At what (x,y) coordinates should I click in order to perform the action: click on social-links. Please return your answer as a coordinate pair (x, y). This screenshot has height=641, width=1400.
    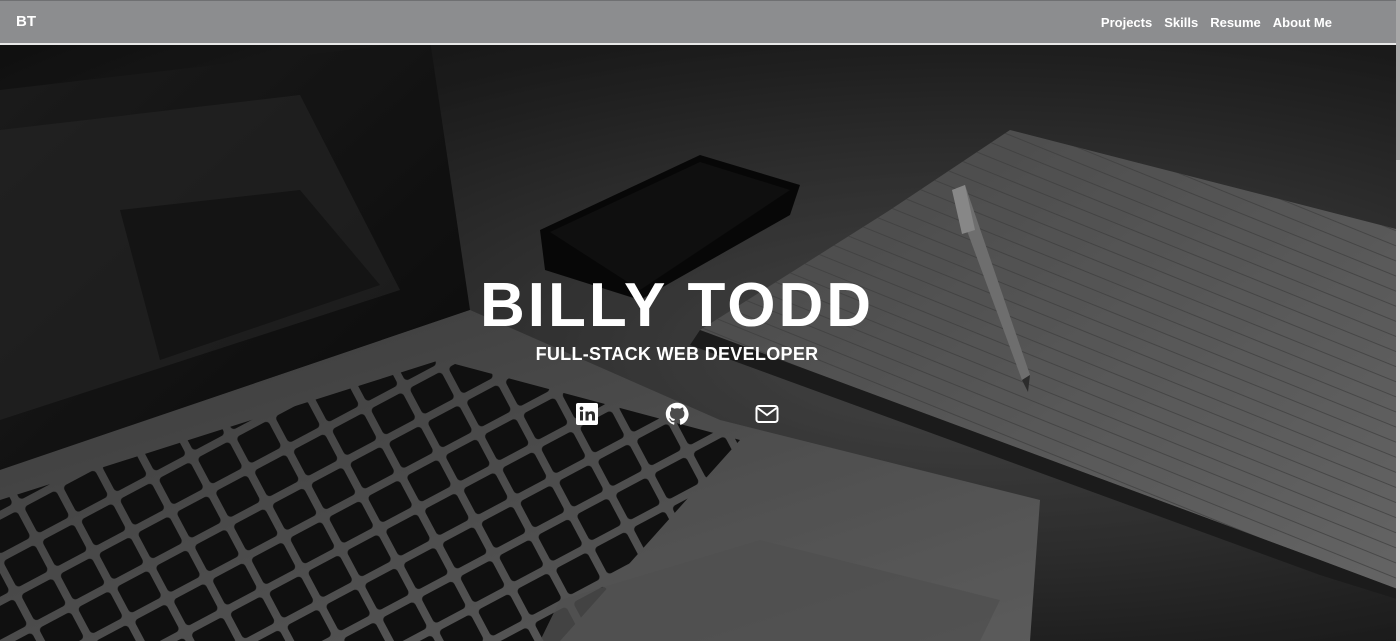
    Looking at the image, I should click on (677, 414).